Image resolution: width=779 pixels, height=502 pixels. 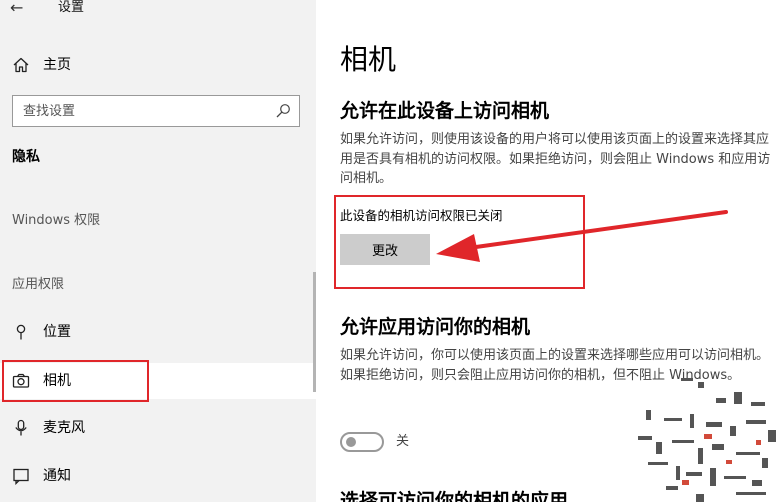 What do you see at coordinates (403, 441) in the screenshot?
I see `toggle-state-label: 关` at bounding box center [403, 441].